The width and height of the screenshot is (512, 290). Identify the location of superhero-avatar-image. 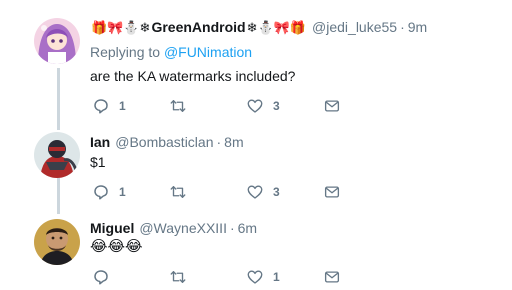
(57, 155).